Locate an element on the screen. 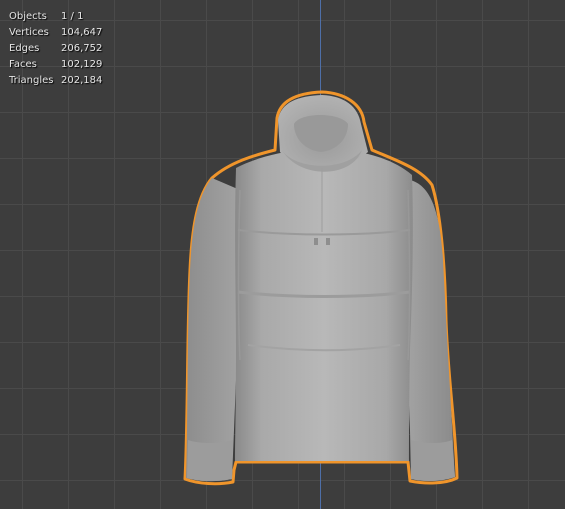 This screenshot has width=565, height=509. drawstring-left is located at coordinates (316, 241).